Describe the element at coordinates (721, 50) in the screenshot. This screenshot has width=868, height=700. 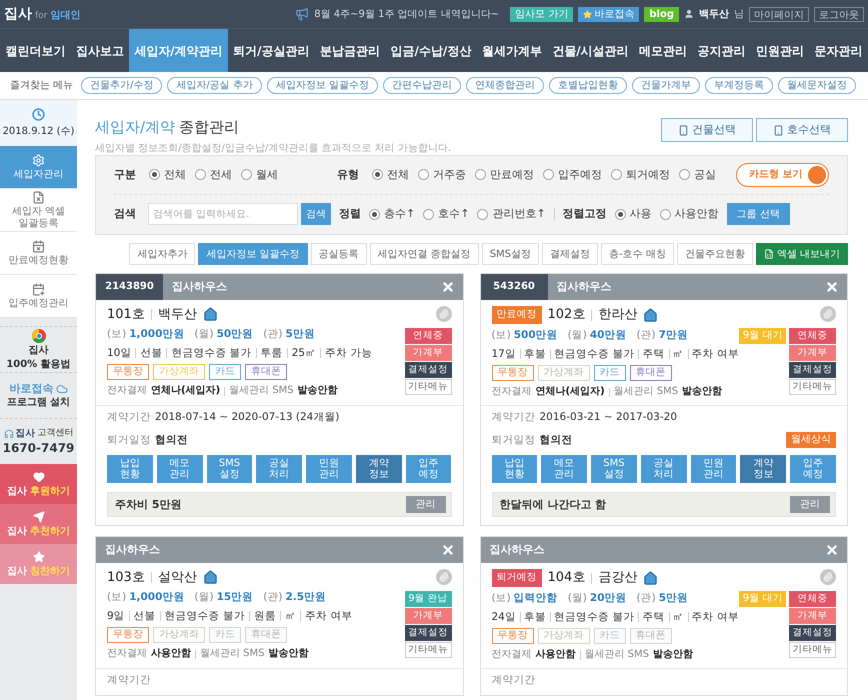
I see `nav-tab: 공지관리` at that location.